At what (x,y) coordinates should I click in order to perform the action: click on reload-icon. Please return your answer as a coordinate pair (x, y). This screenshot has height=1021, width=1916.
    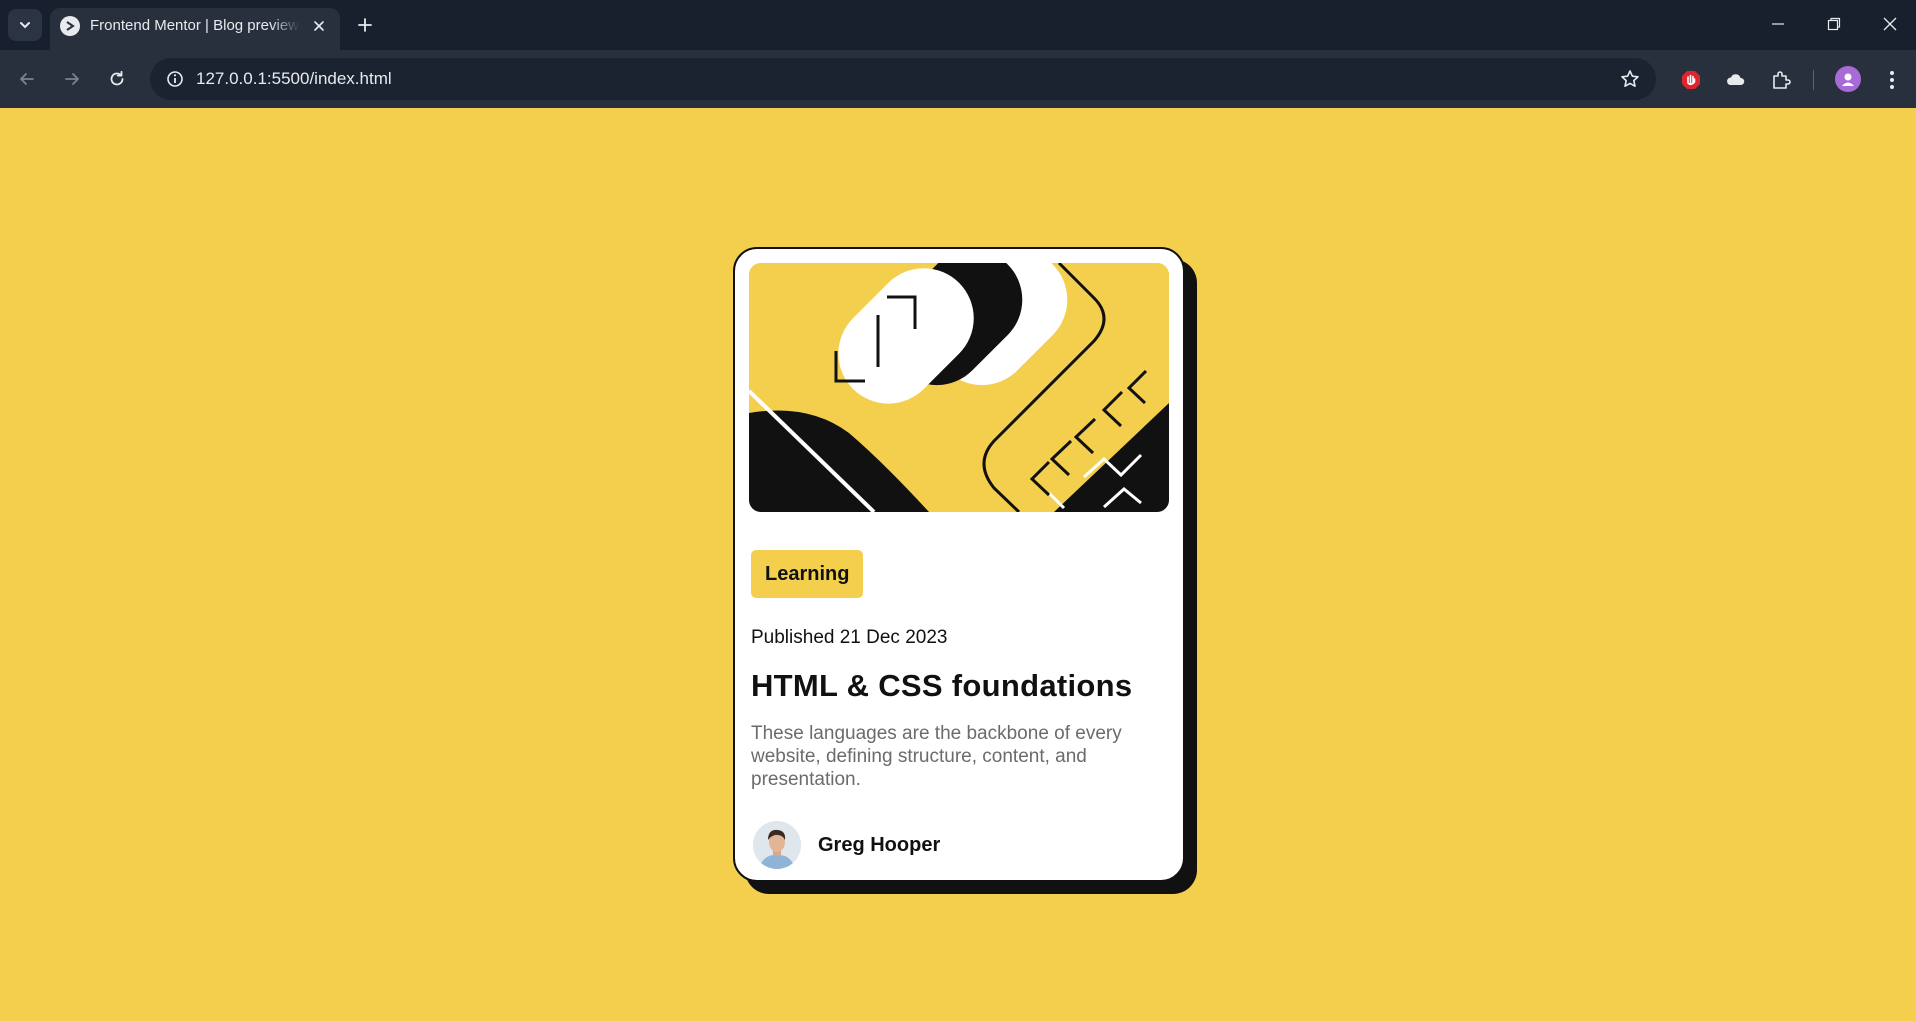
    Looking at the image, I should click on (117, 78).